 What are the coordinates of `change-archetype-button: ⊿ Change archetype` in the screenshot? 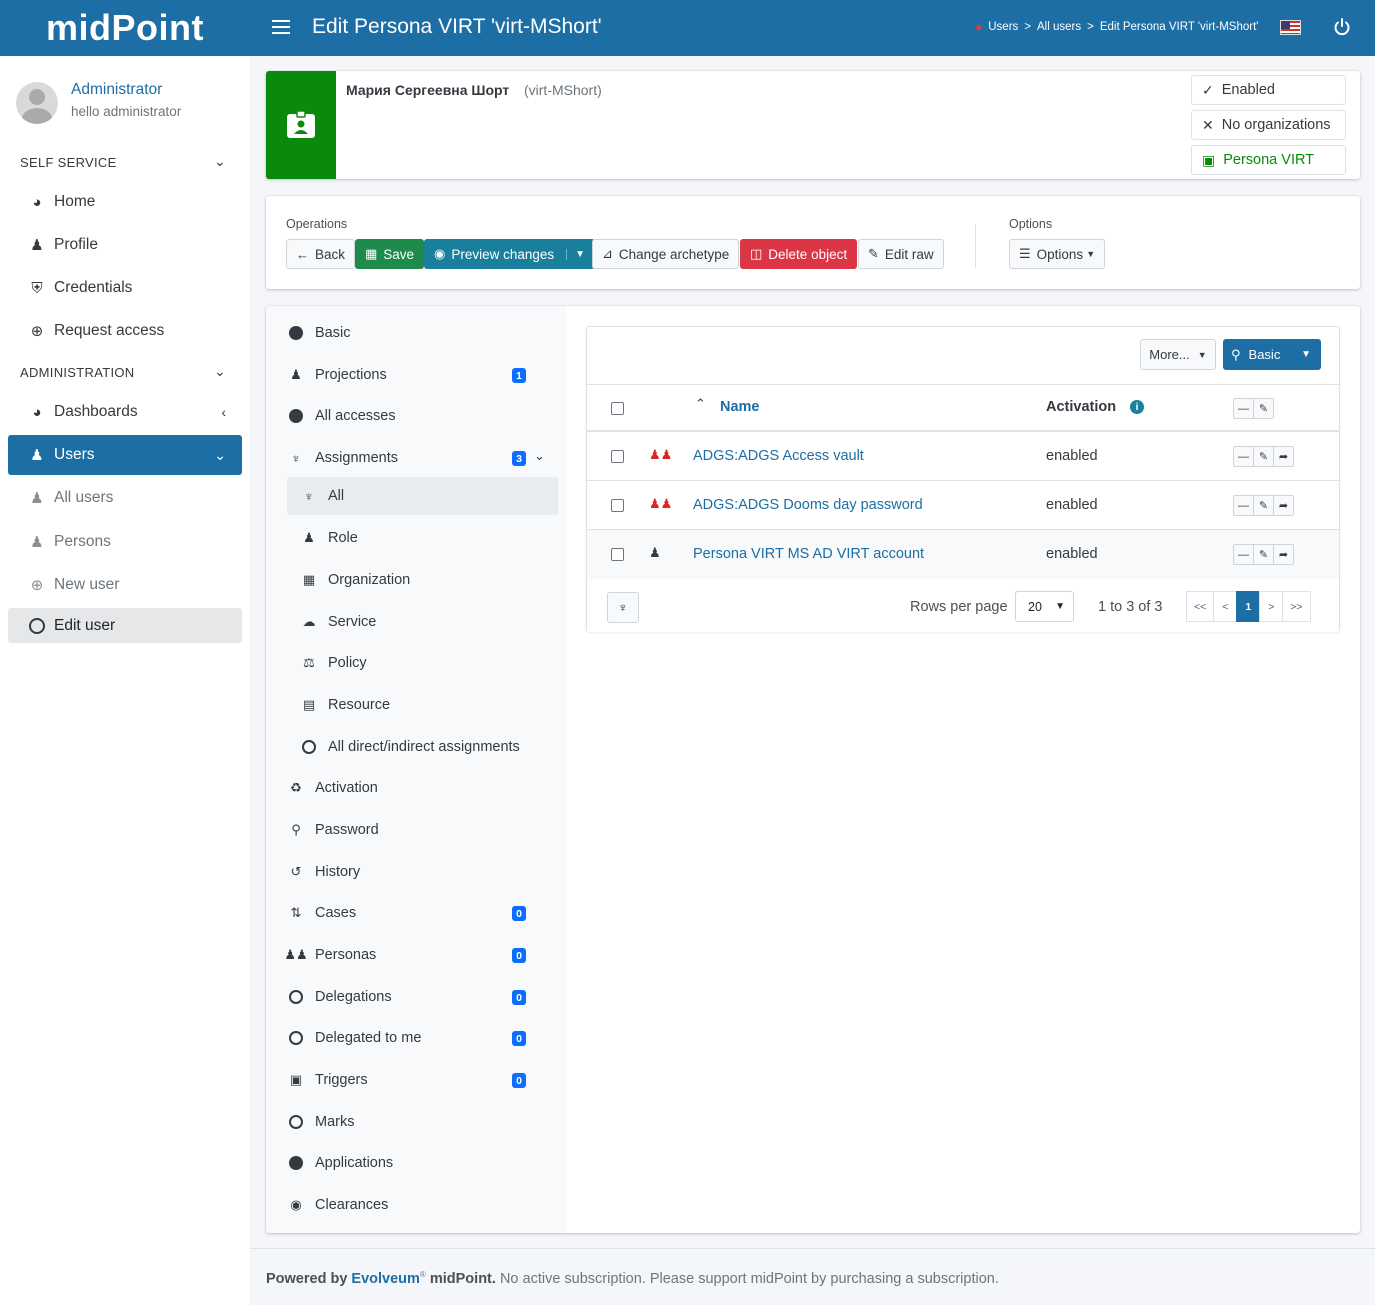 It's located at (666, 254).